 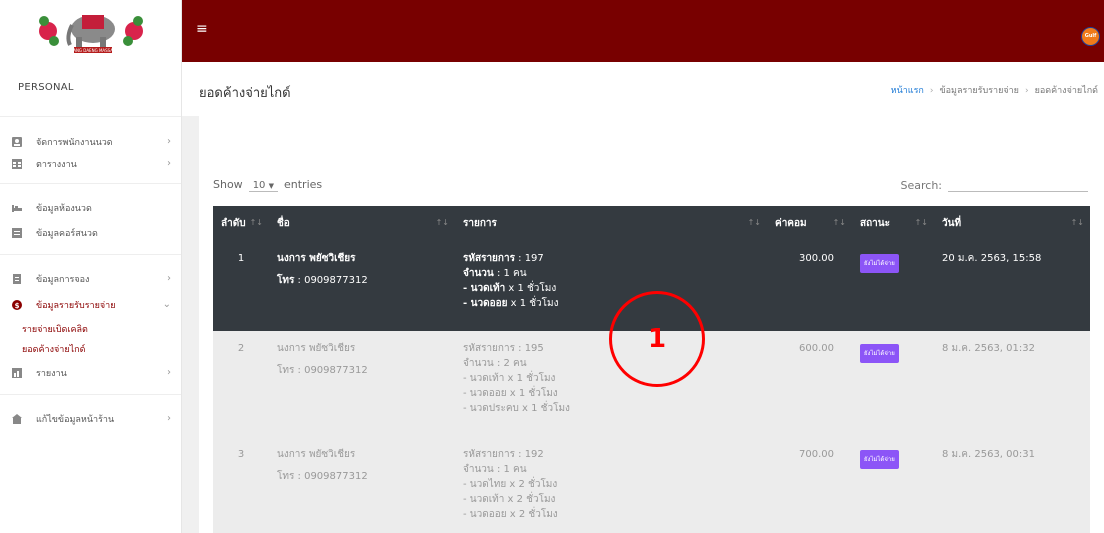 What do you see at coordinates (90, 164) in the screenshot?
I see `sidebar-item-schedule: ตารางงาน ›` at bounding box center [90, 164].